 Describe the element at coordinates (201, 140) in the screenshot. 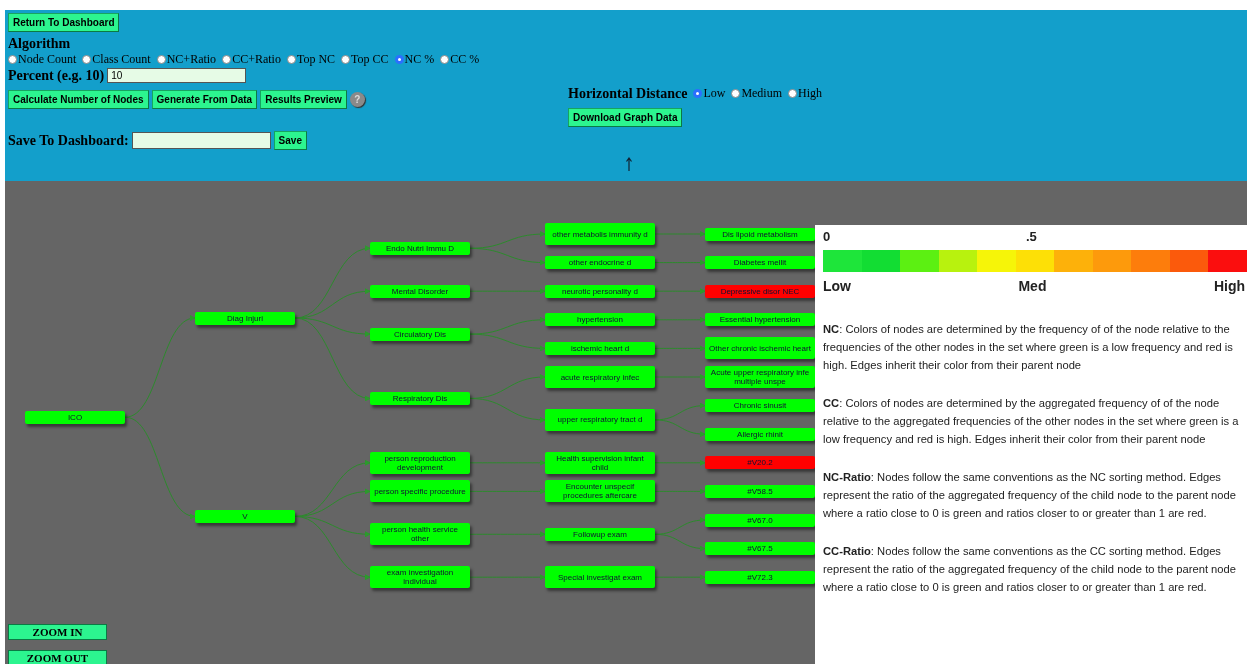

I see `save-name-input` at that location.